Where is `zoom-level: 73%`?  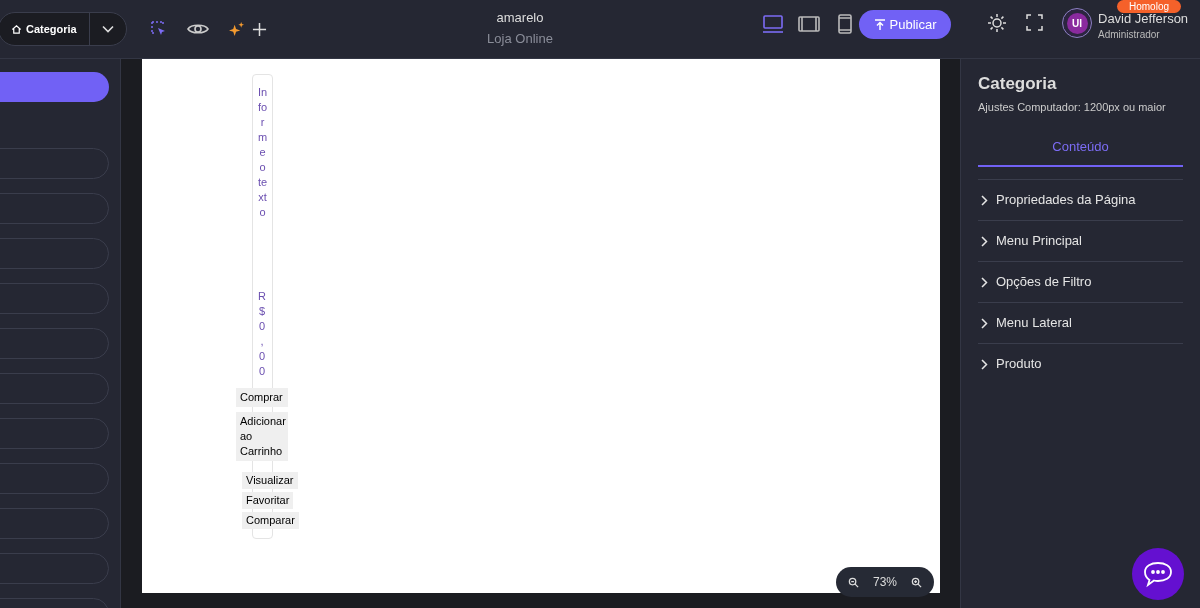 zoom-level: 73% is located at coordinates (885, 582).